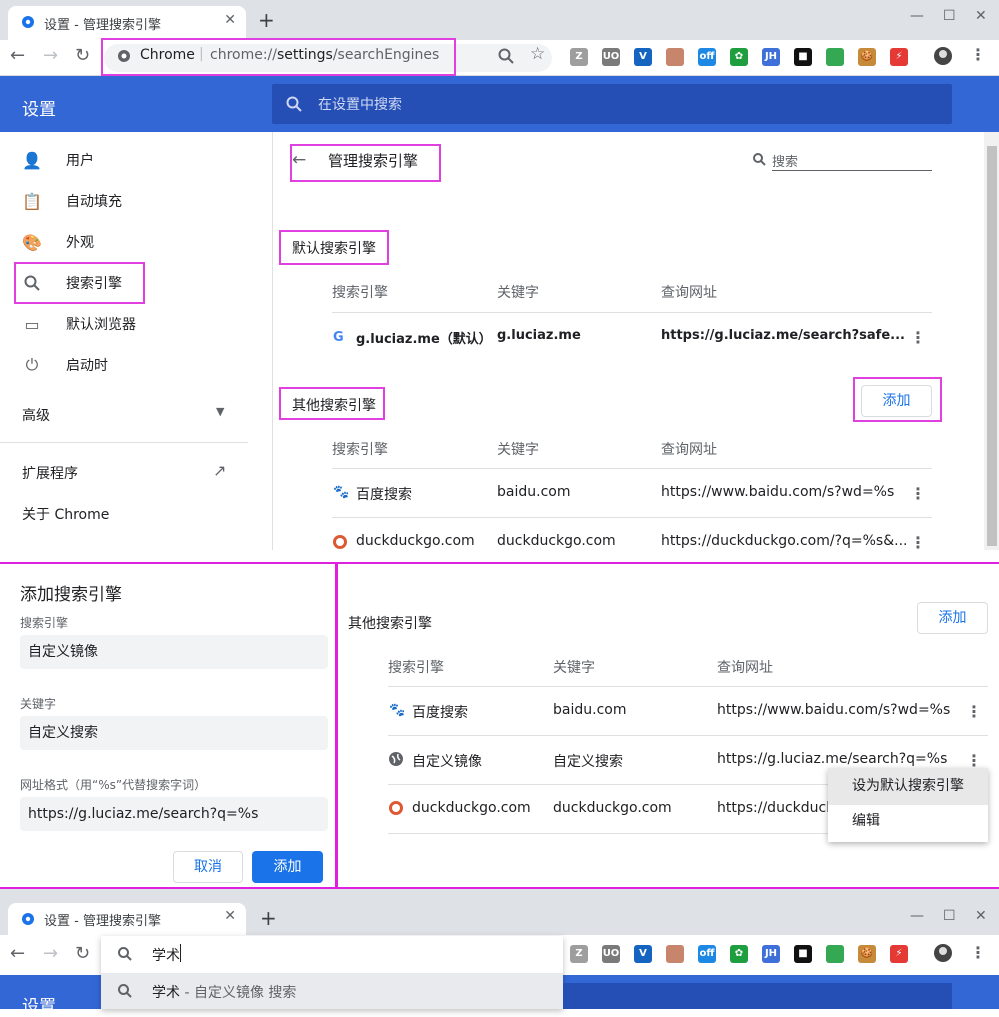  Describe the element at coordinates (238, 993) in the screenshot. I see `suggestion-suffix: - 自定义镜像 搜索` at that location.